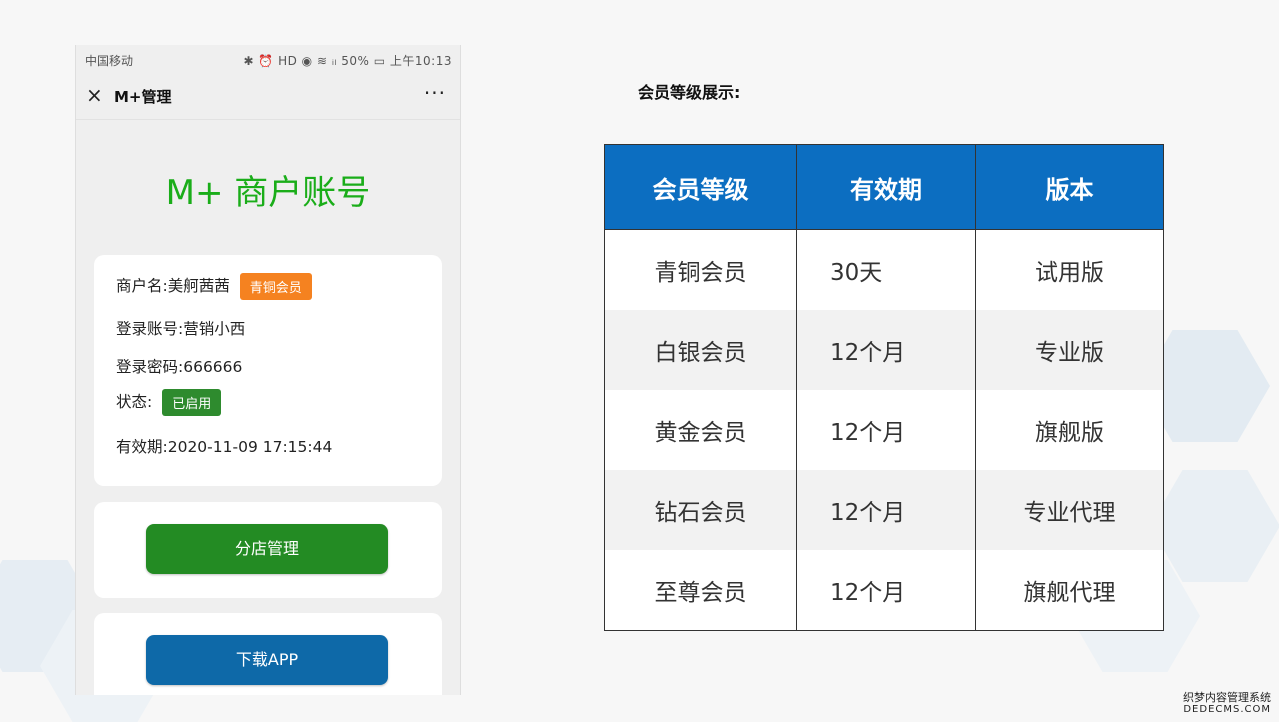 This screenshot has width=1279, height=722. I want to click on table-row: 至尊会员 12个月 旗舰代理, so click(884, 590).